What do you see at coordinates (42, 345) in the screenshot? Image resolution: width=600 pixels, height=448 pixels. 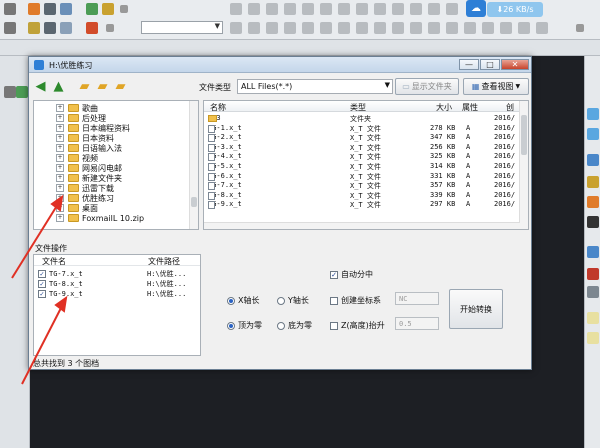 I see `red-arrow-ops` at bounding box center [42, 345].